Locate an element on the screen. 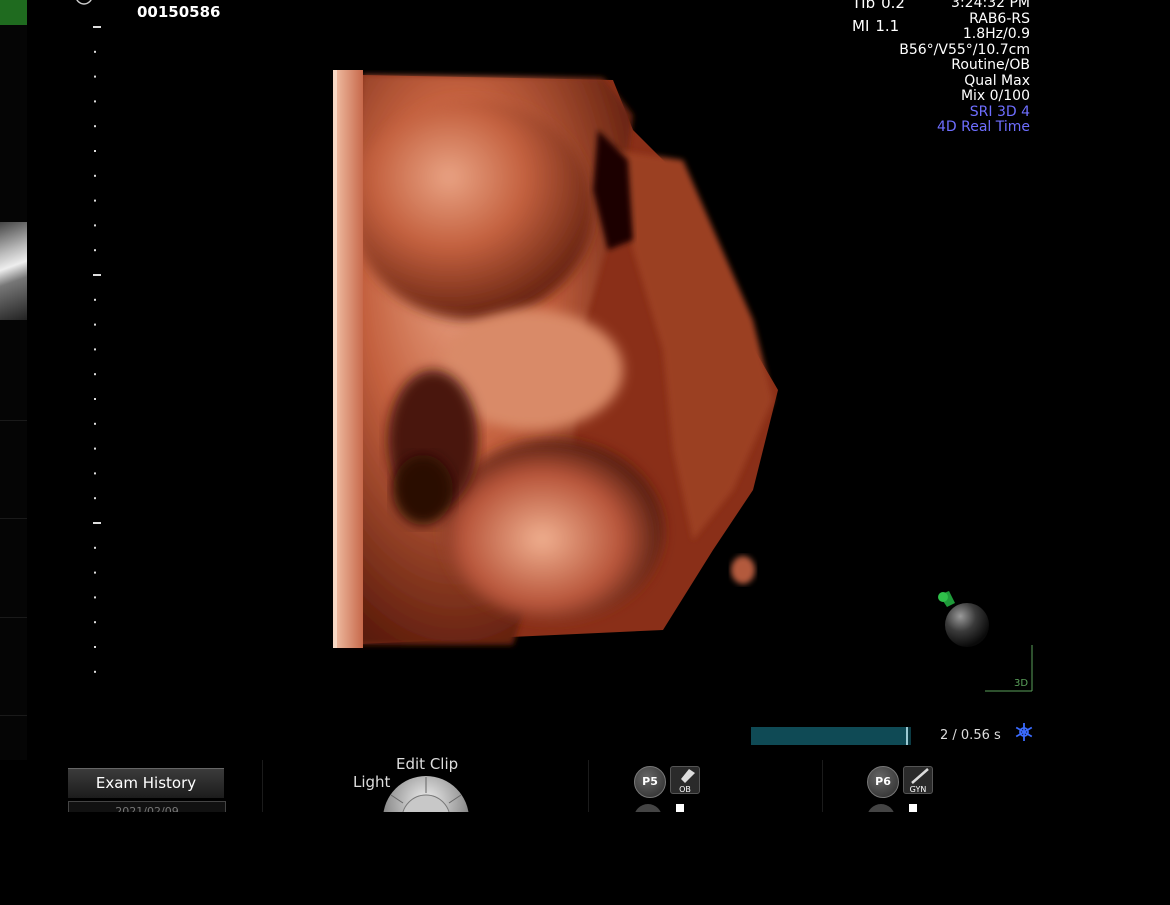 The height and width of the screenshot is (905, 1170). probe-label: OB is located at coordinates (685, 789).